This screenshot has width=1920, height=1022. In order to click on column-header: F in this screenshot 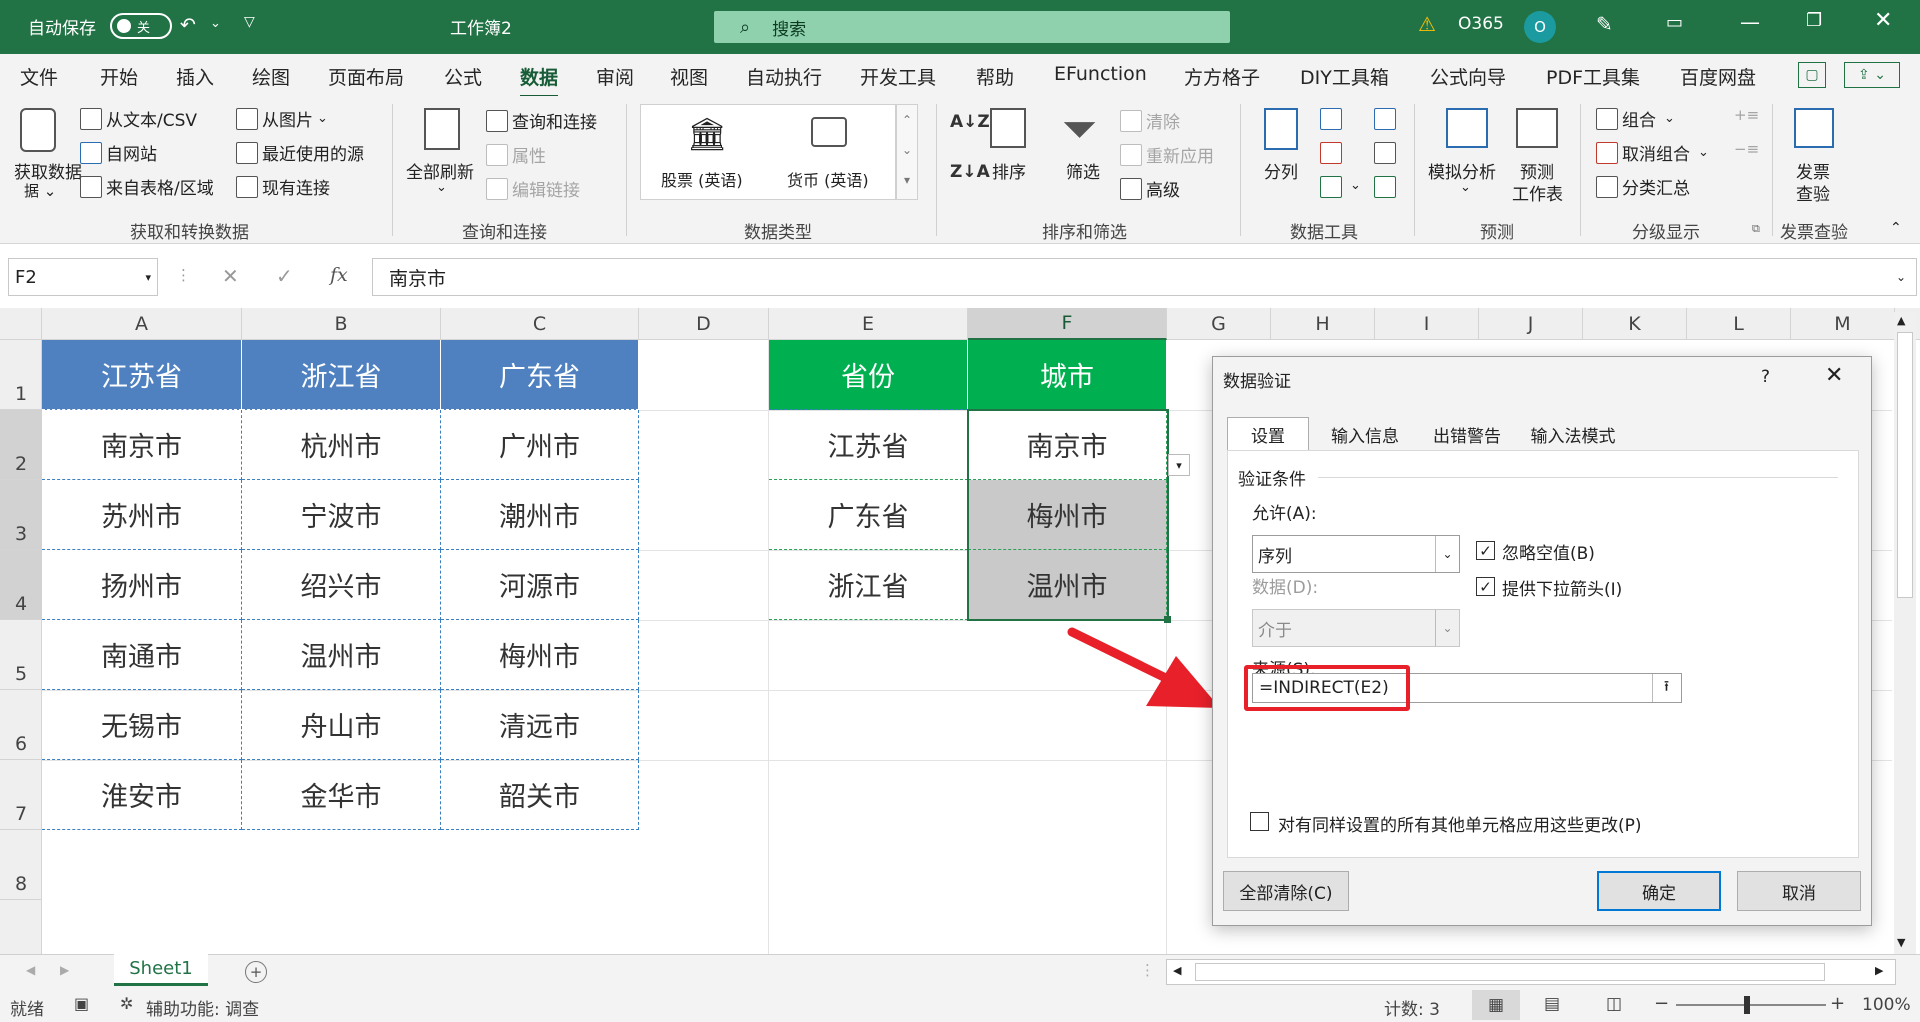, I will do `click(1067, 324)`.